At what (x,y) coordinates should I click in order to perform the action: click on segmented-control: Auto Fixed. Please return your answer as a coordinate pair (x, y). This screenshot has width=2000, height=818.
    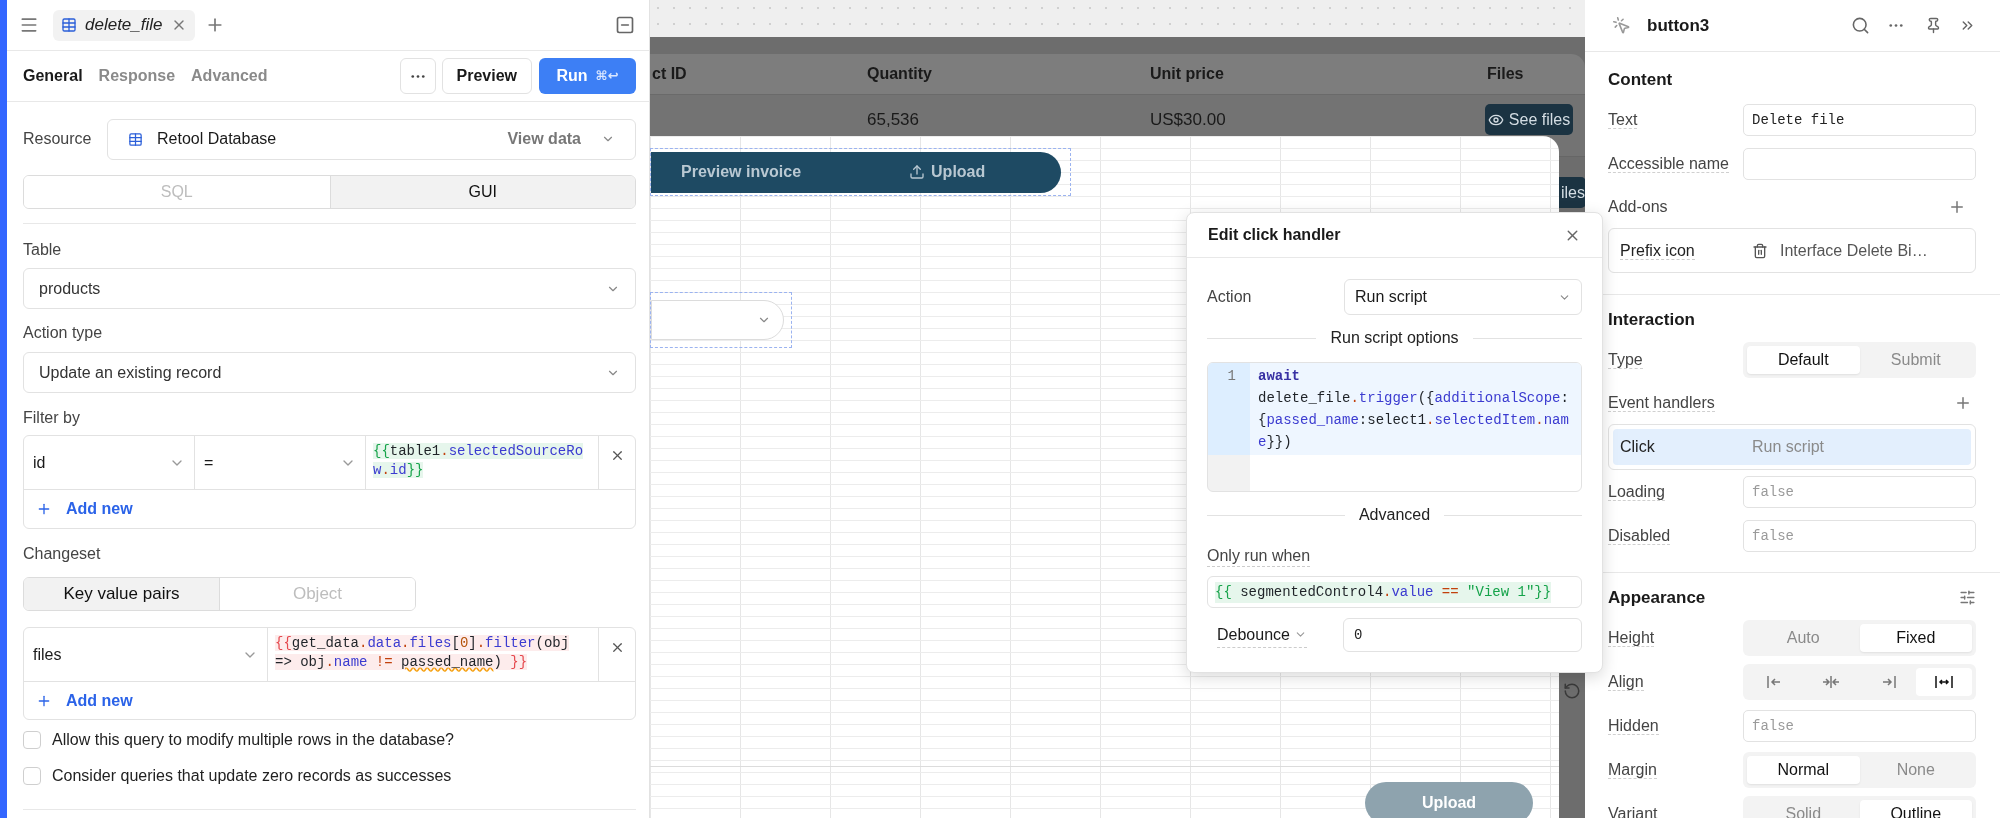
    Looking at the image, I should click on (1859, 638).